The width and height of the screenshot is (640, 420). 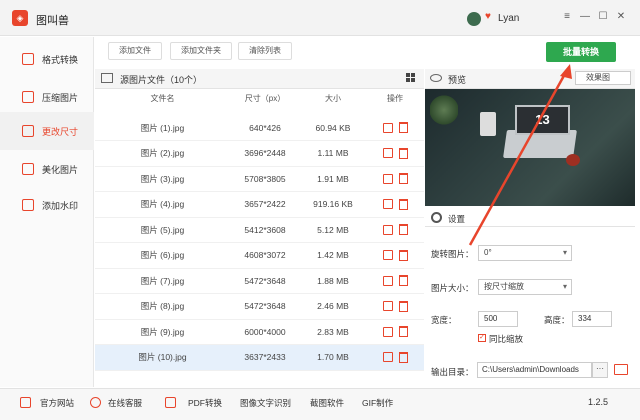 I want to click on add-file-button: 添加文件, so click(x=135, y=51).